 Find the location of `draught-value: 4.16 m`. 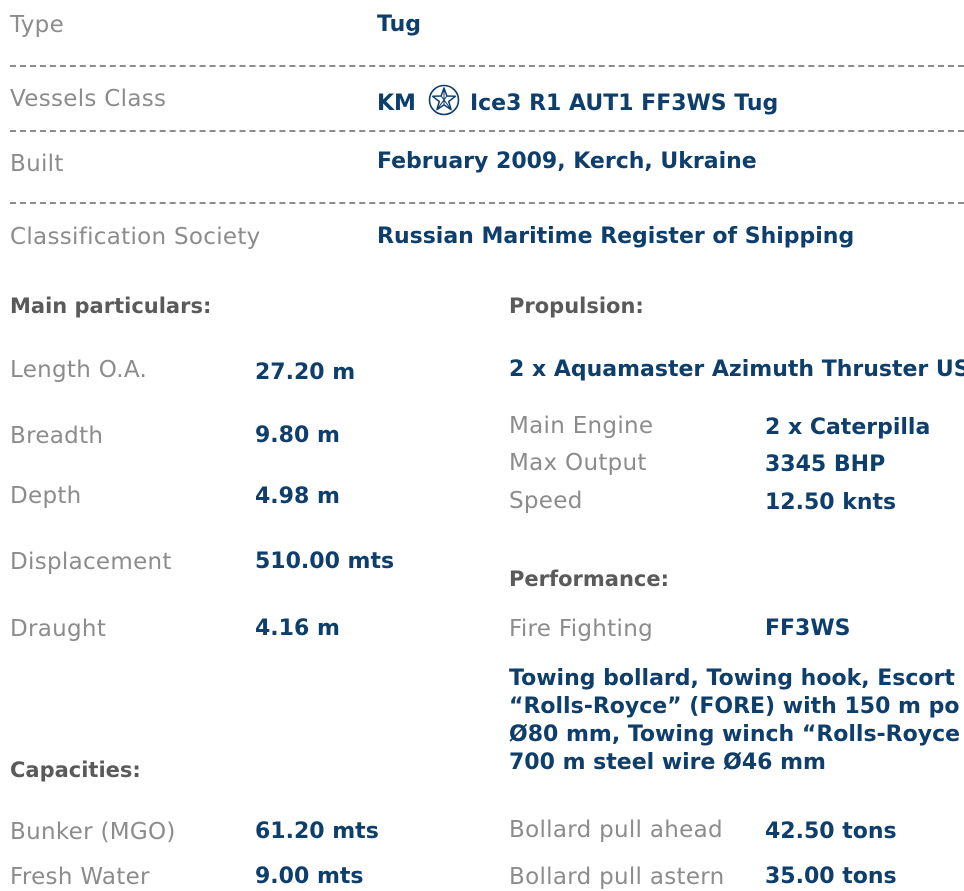

draught-value: 4.16 m is located at coordinates (297, 628).